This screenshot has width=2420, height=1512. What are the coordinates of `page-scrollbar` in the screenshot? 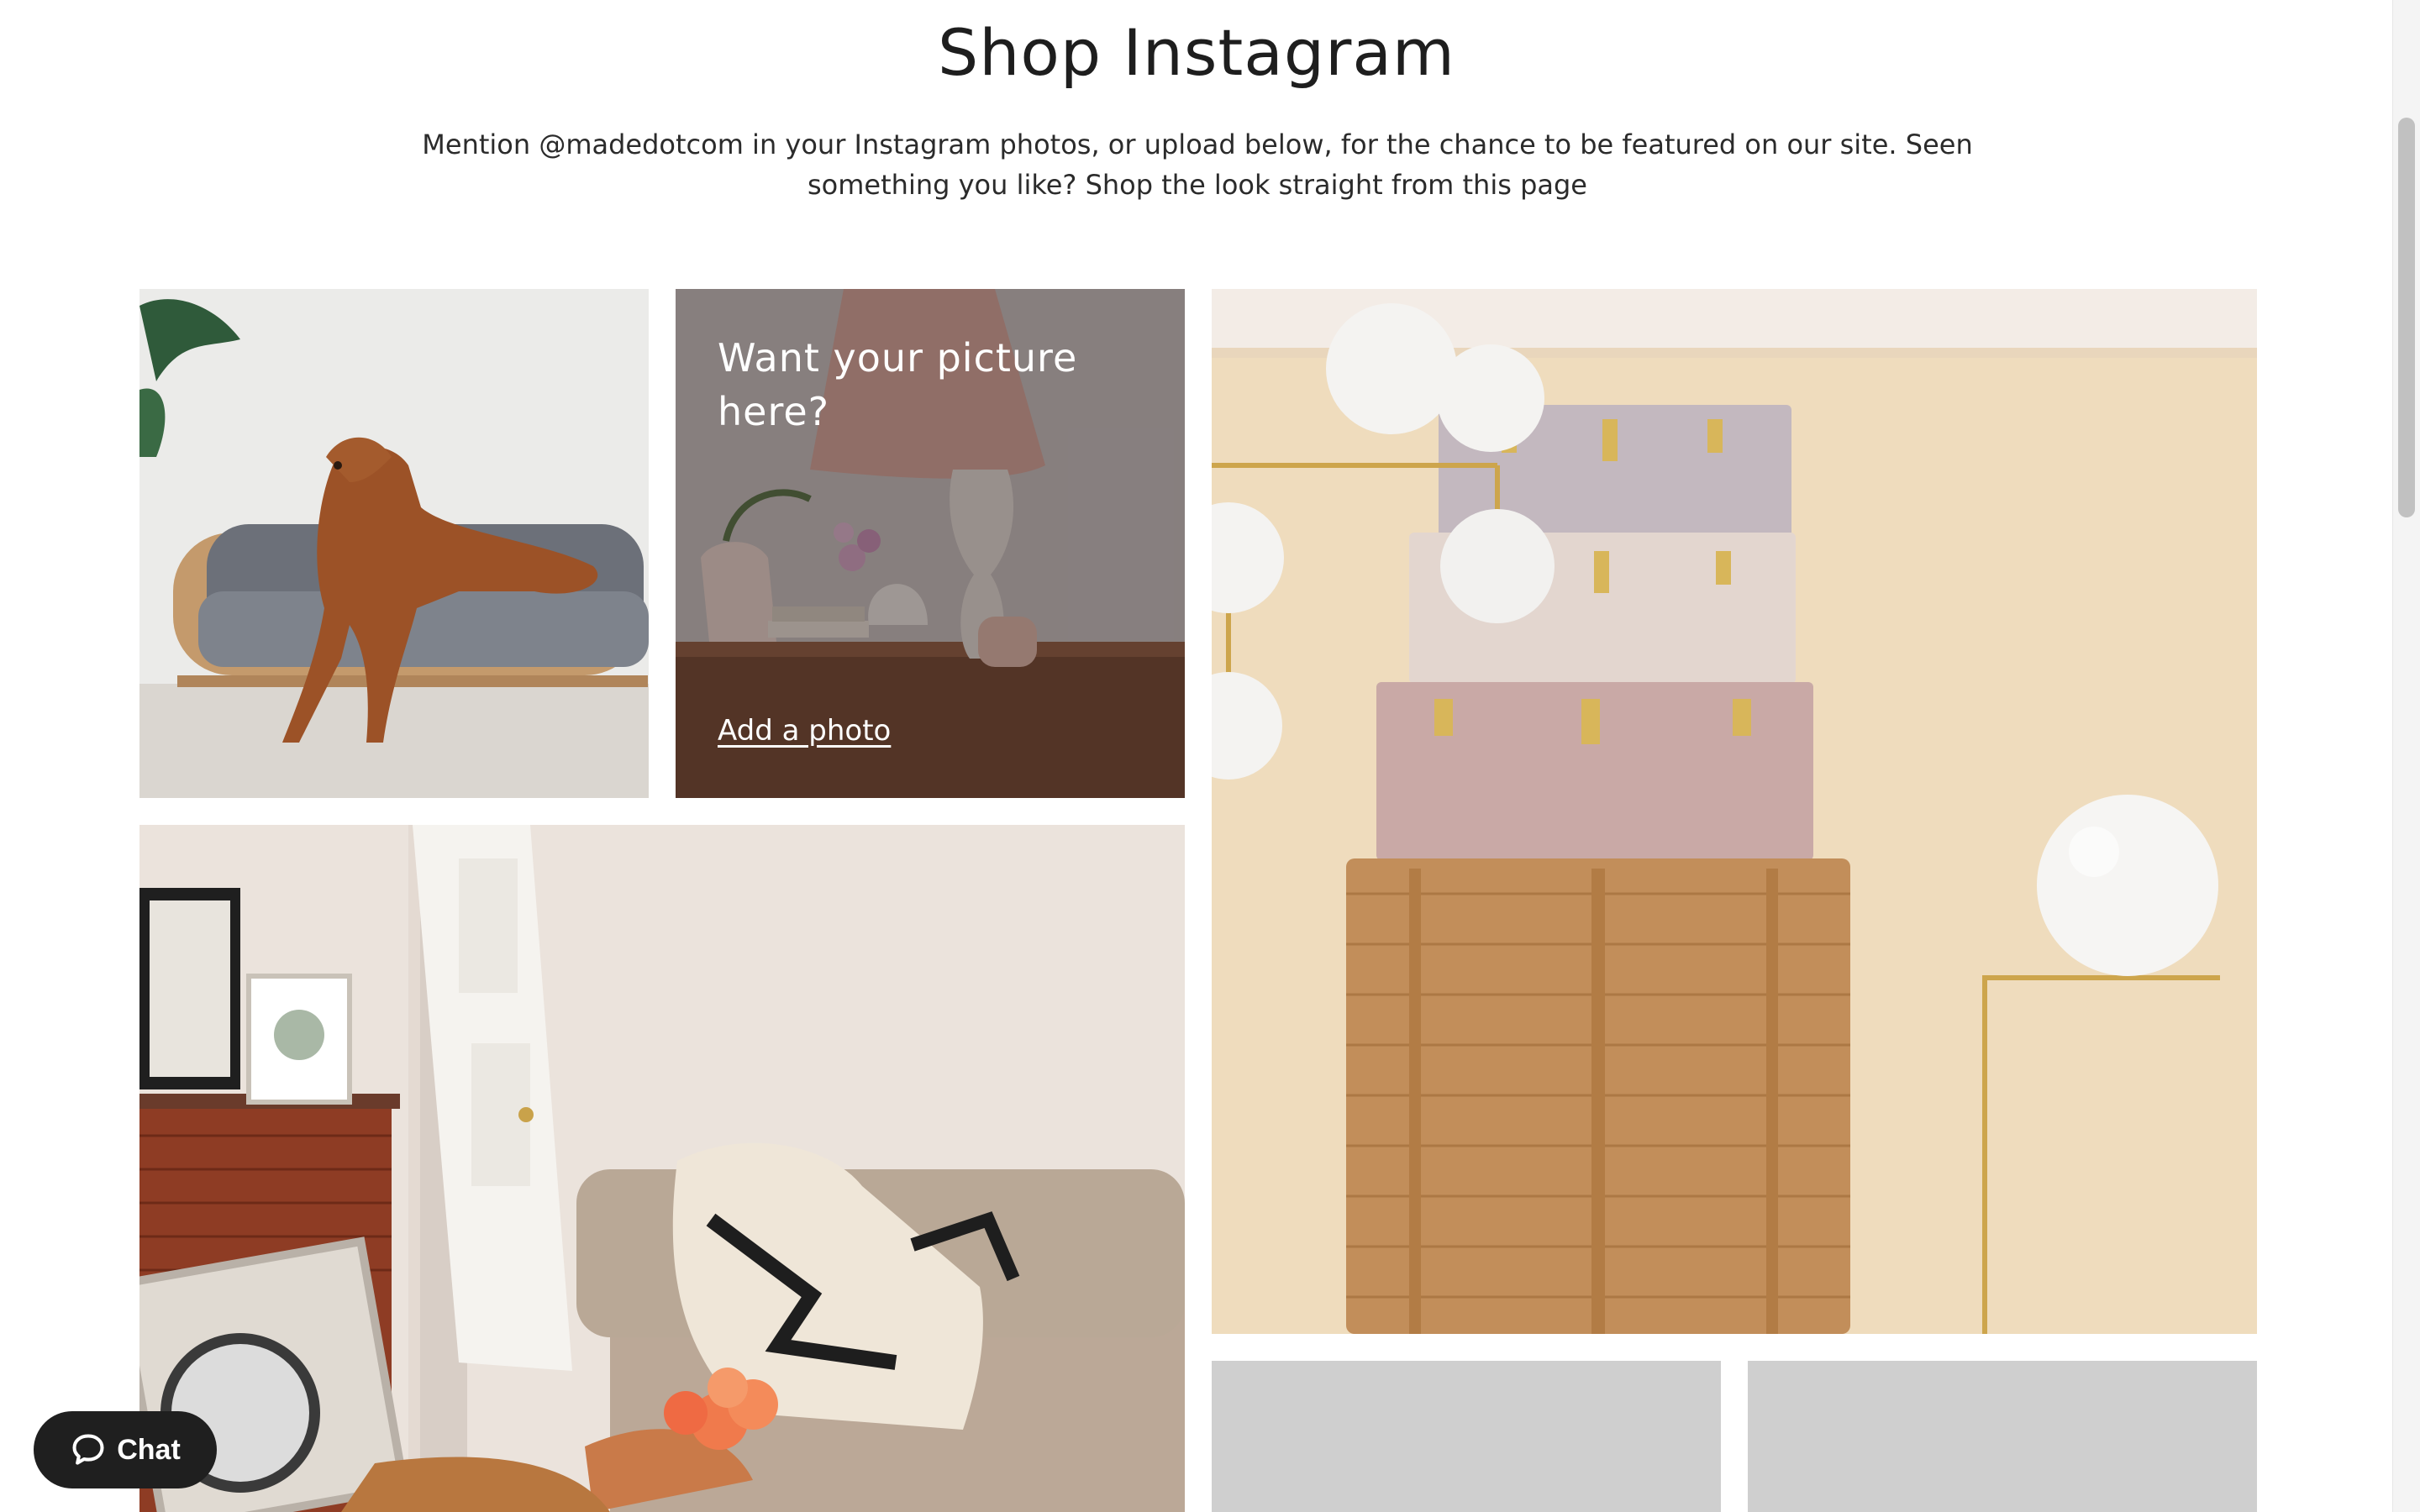 It's located at (2406, 756).